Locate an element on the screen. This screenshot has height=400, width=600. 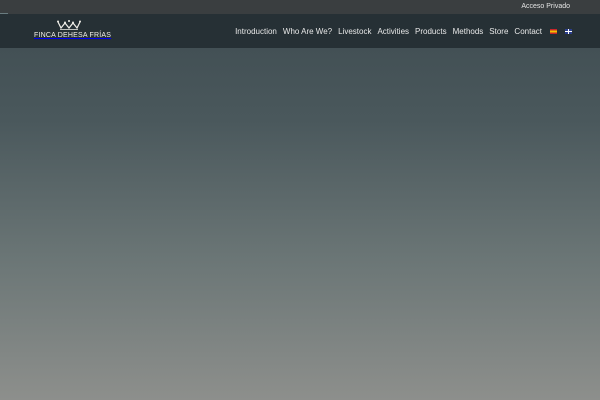
nav-item-introduction: Introduction is located at coordinates (256, 31).